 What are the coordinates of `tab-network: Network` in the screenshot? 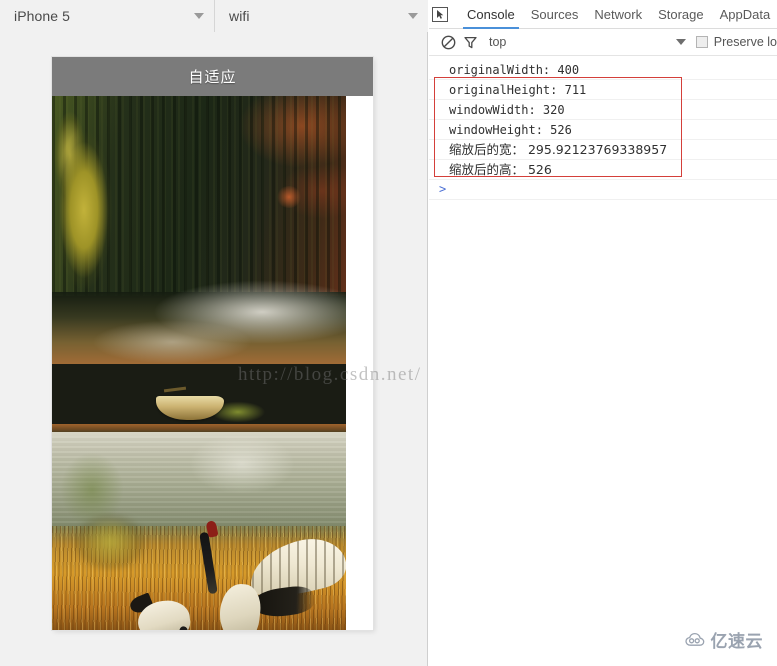 It's located at (618, 14).